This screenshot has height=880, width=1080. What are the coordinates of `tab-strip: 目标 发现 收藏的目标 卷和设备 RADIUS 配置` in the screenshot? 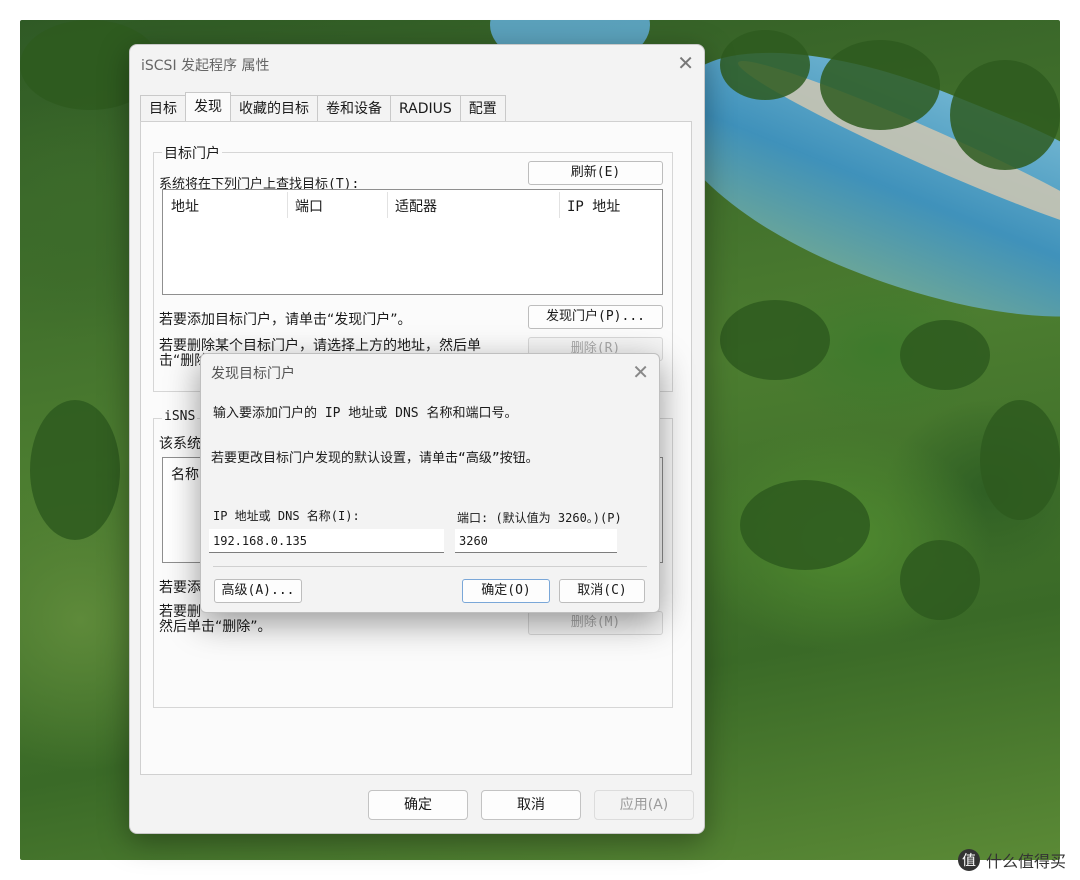 It's located at (323, 106).